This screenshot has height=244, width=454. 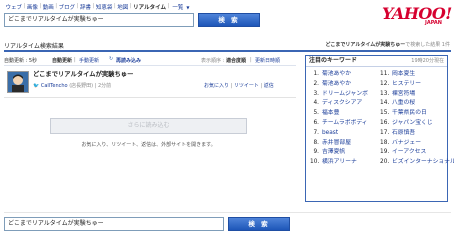 I want to click on keyword-link: バナジェー, so click(x=406, y=143).